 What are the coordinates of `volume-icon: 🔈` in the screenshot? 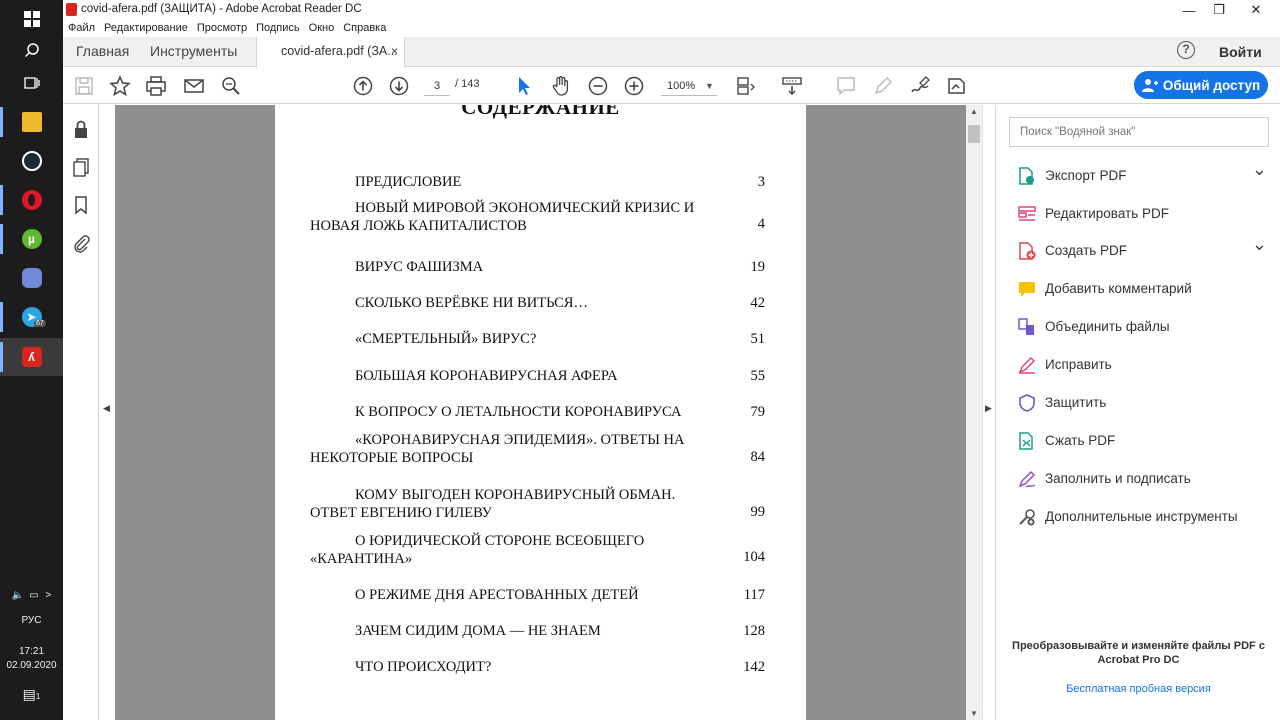 It's located at (18, 595).